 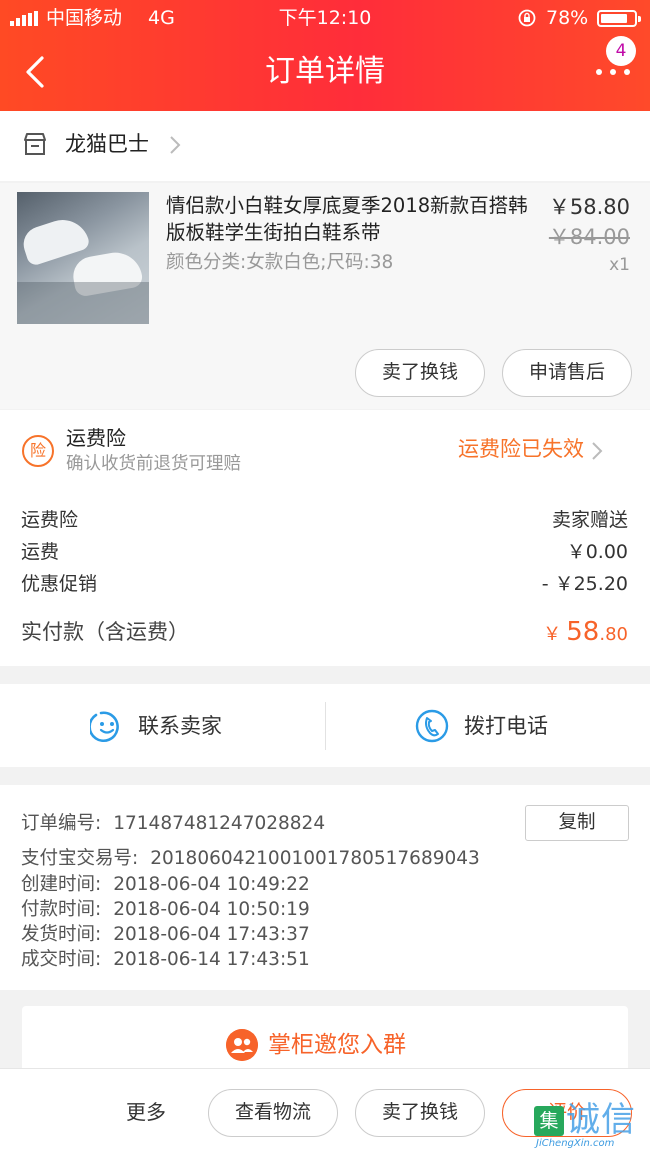 I want to click on cost-value: 卖家赠送, so click(x=589, y=520).